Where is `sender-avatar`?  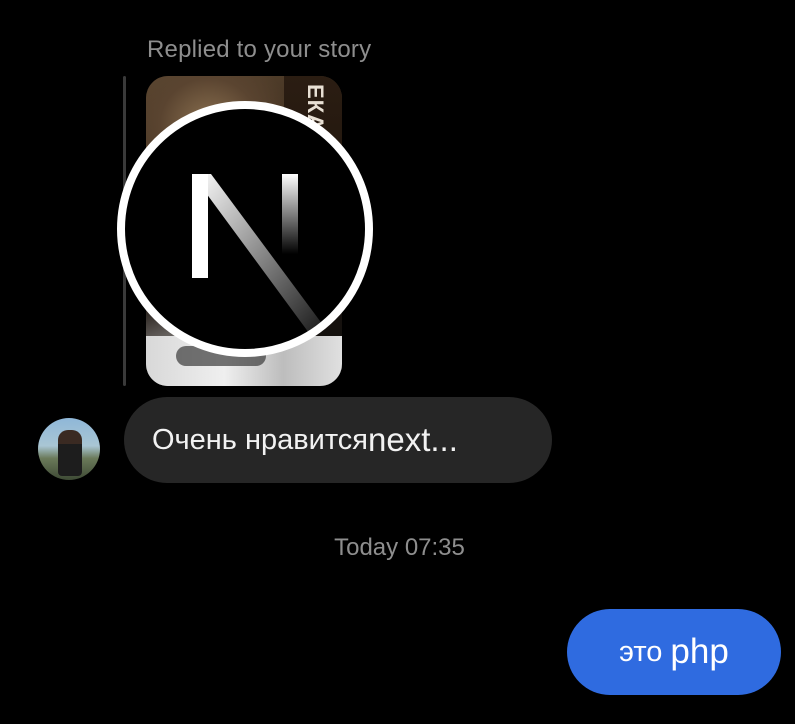
sender-avatar is located at coordinates (69, 449).